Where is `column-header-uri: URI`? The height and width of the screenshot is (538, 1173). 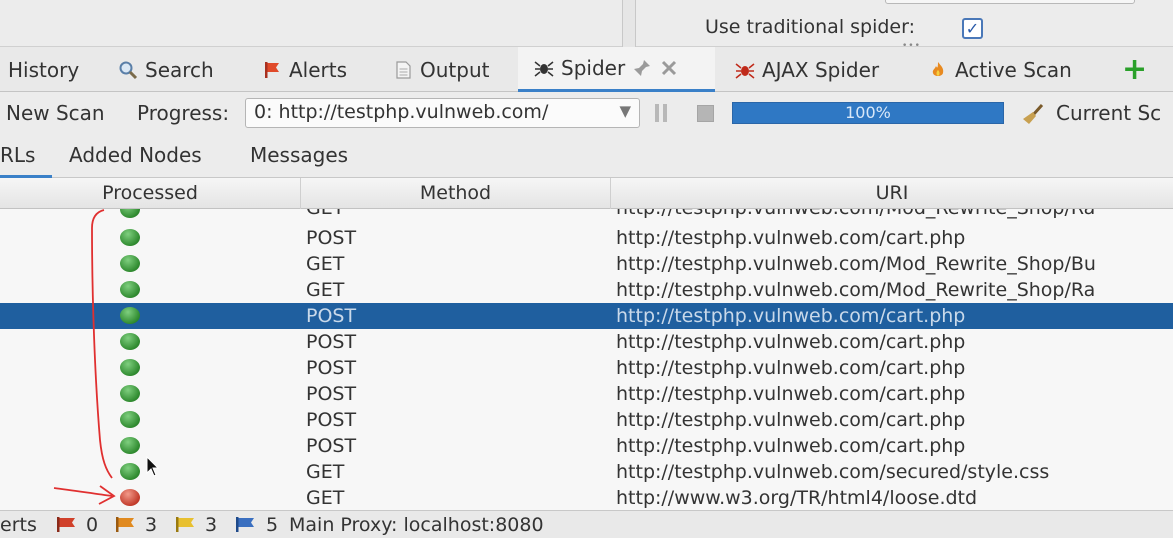
column-header-uri: URI is located at coordinates (892, 193).